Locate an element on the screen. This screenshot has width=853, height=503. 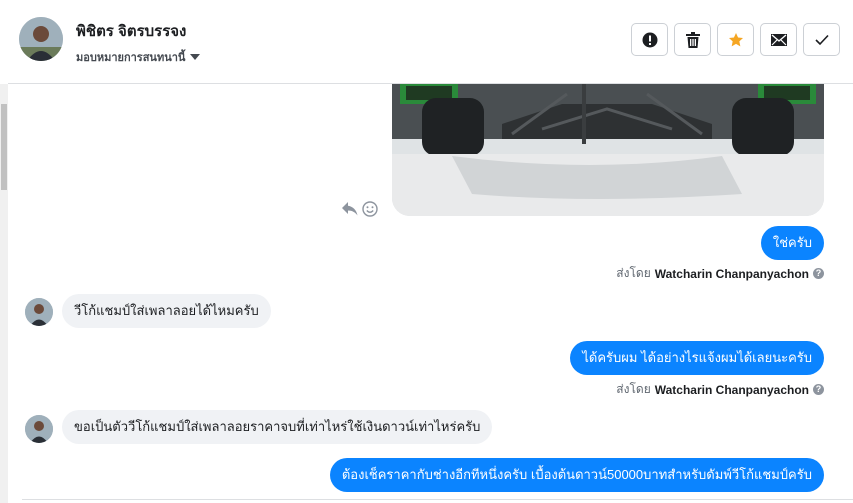
trash-icon is located at coordinates (692, 39).